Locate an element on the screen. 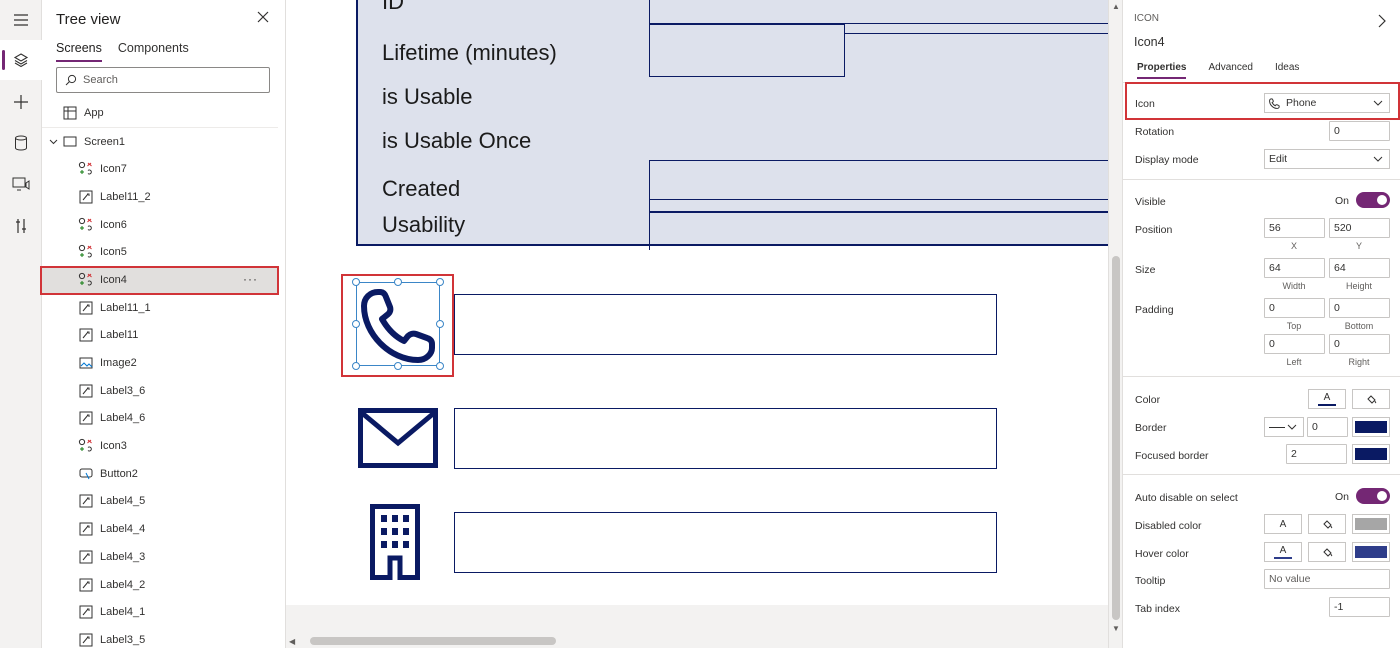 The image size is (1400, 648). close-tree-button is located at coordinates (264, 18).